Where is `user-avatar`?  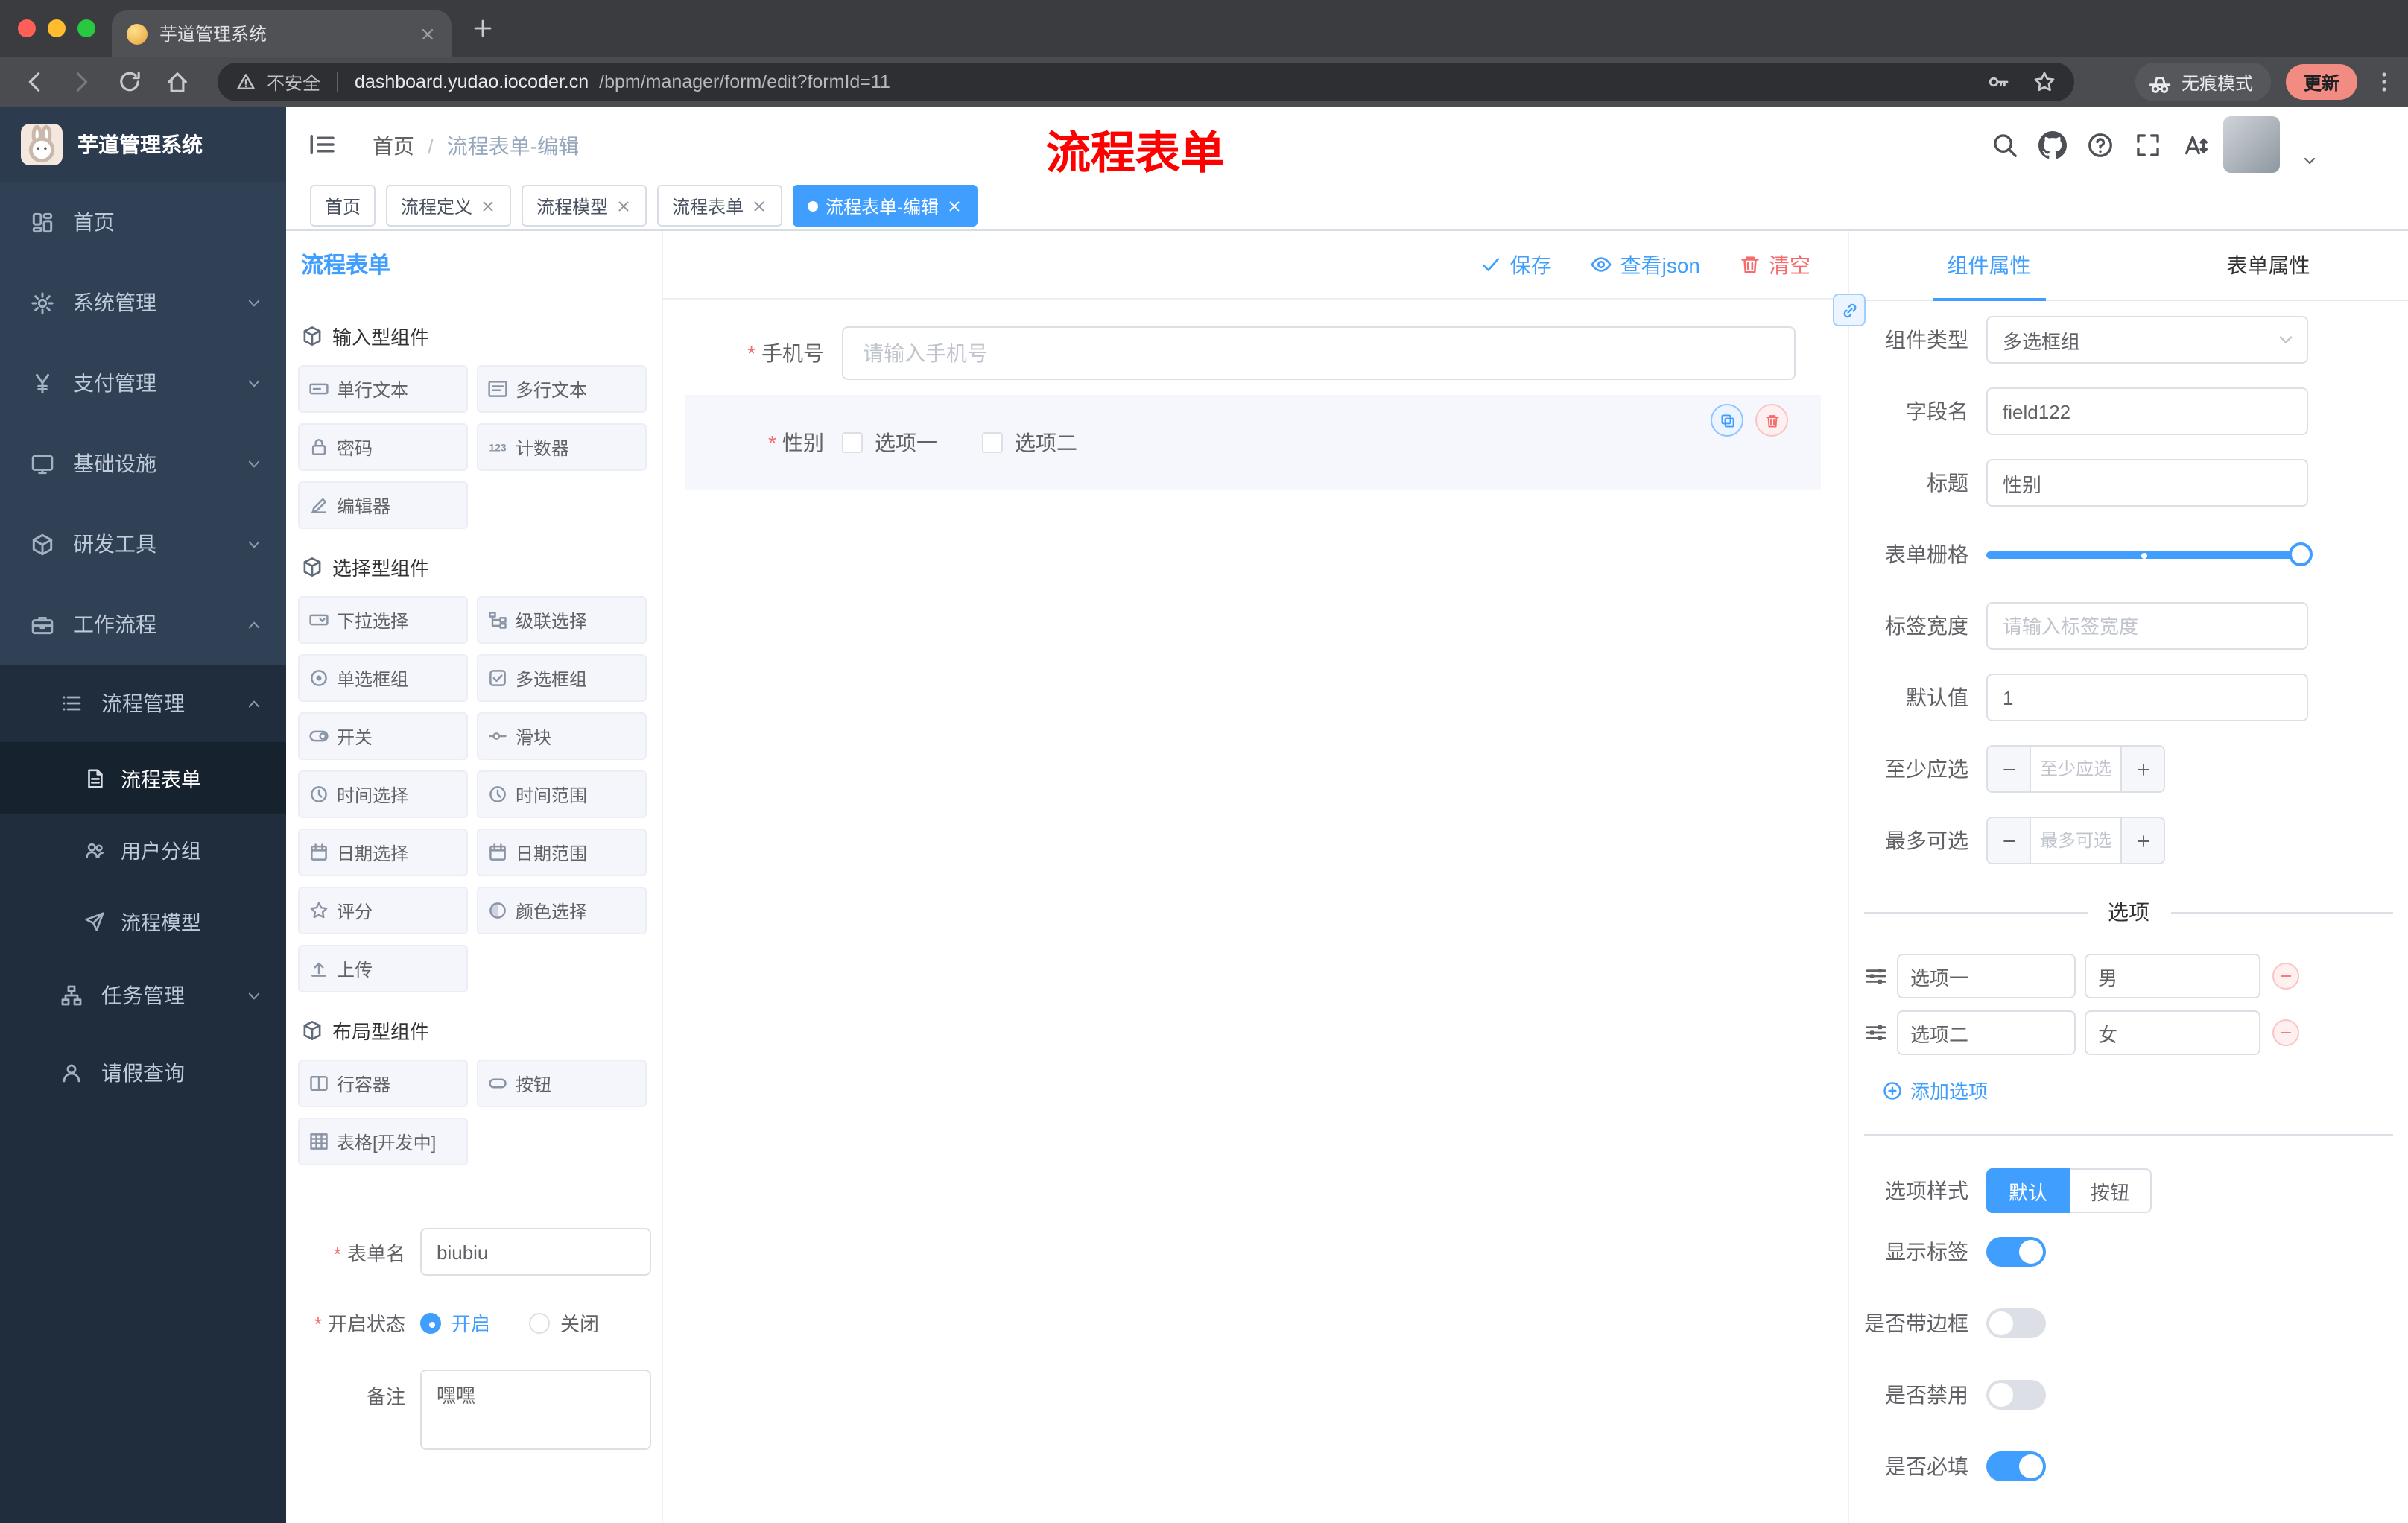 user-avatar is located at coordinates (2251, 144).